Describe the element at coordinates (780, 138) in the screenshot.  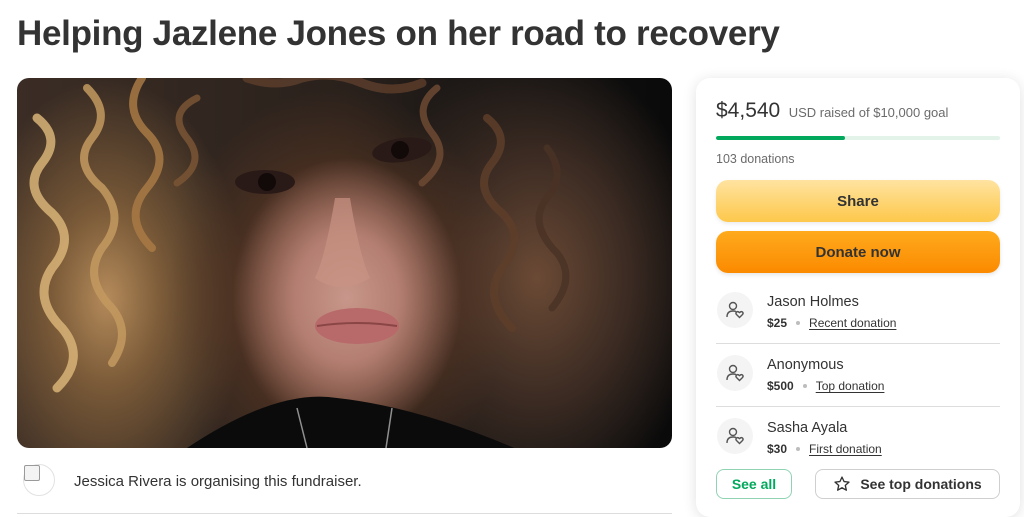
I see `progress-fill` at that location.